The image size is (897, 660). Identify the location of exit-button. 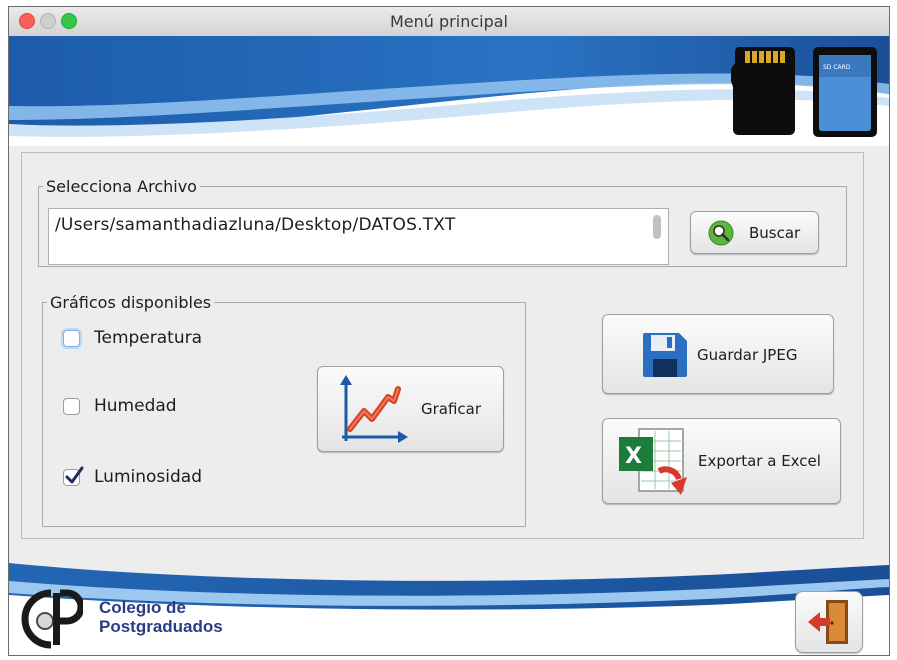
(829, 622).